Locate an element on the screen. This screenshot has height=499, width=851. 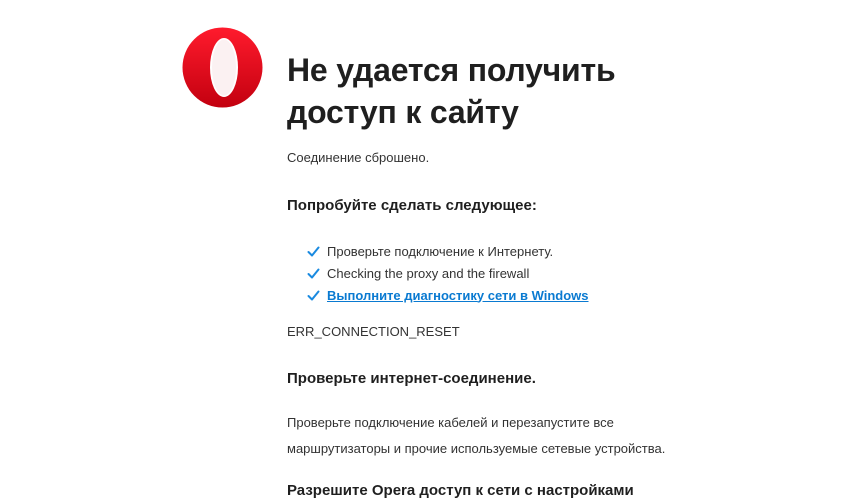
suggestion-item-proxy-firewall: Checking the proxy and the firewall is located at coordinates (448, 273).